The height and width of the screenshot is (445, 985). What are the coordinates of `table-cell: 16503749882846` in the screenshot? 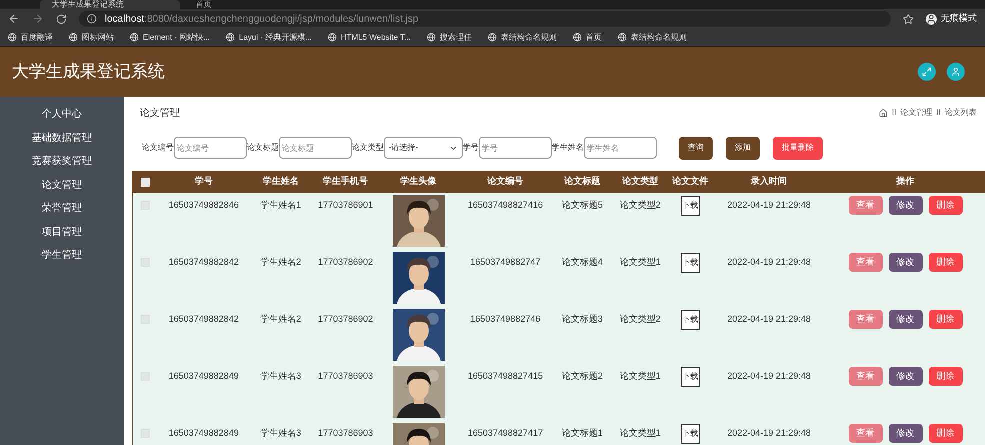 It's located at (203, 205).